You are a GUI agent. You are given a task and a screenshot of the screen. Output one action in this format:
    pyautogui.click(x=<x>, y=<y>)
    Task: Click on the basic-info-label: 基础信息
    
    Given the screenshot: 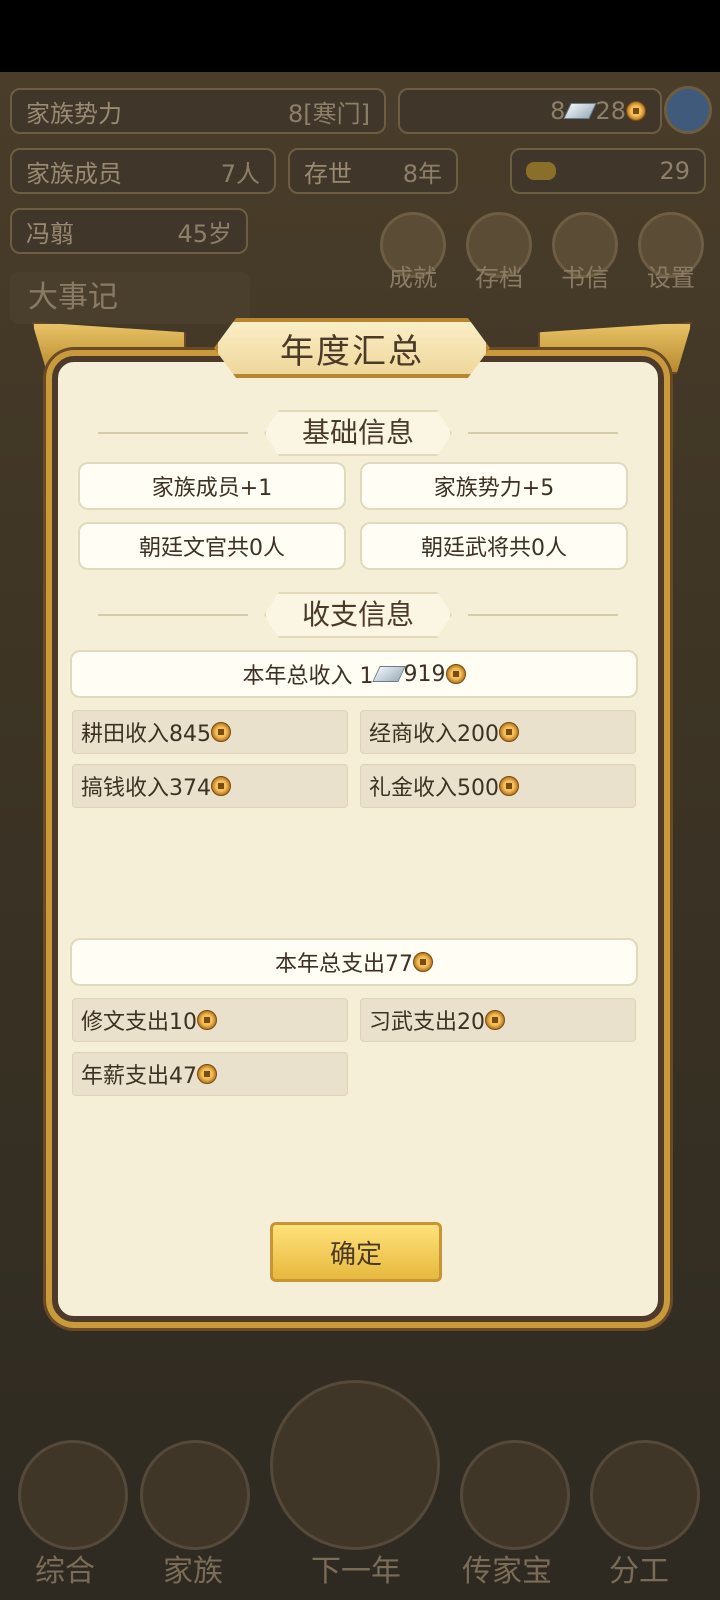 What is the action you would take?
    pyautogui.click(x=357, y=433)
    